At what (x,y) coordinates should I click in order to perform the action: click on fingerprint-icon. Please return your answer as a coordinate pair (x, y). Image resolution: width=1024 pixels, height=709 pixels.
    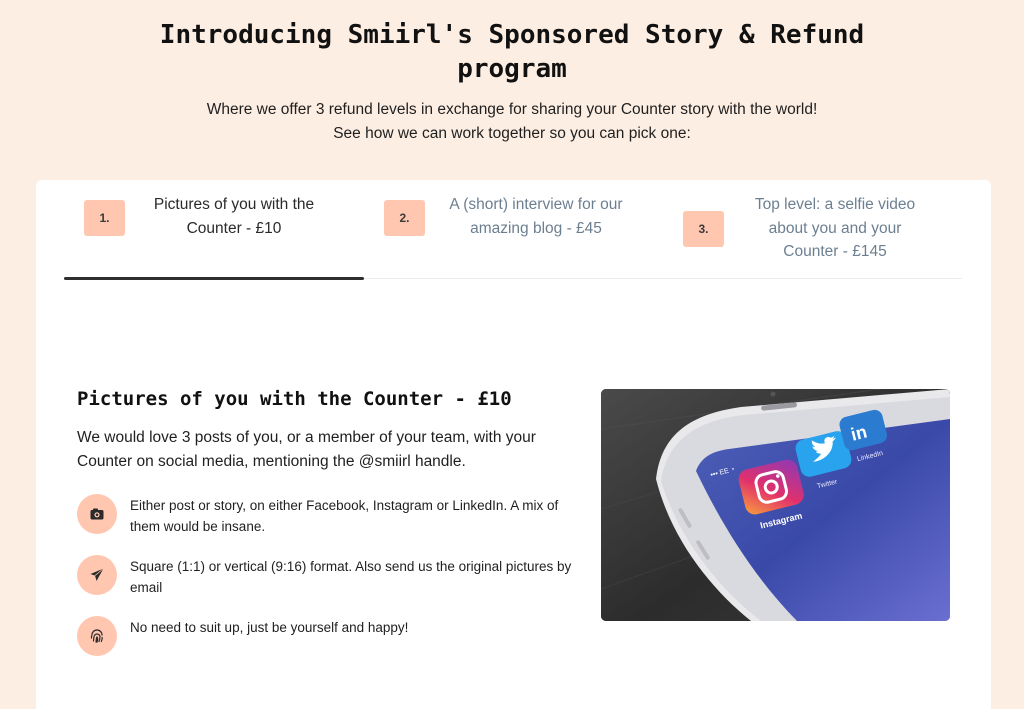
    Looking at the image, I should click on (97, 636).